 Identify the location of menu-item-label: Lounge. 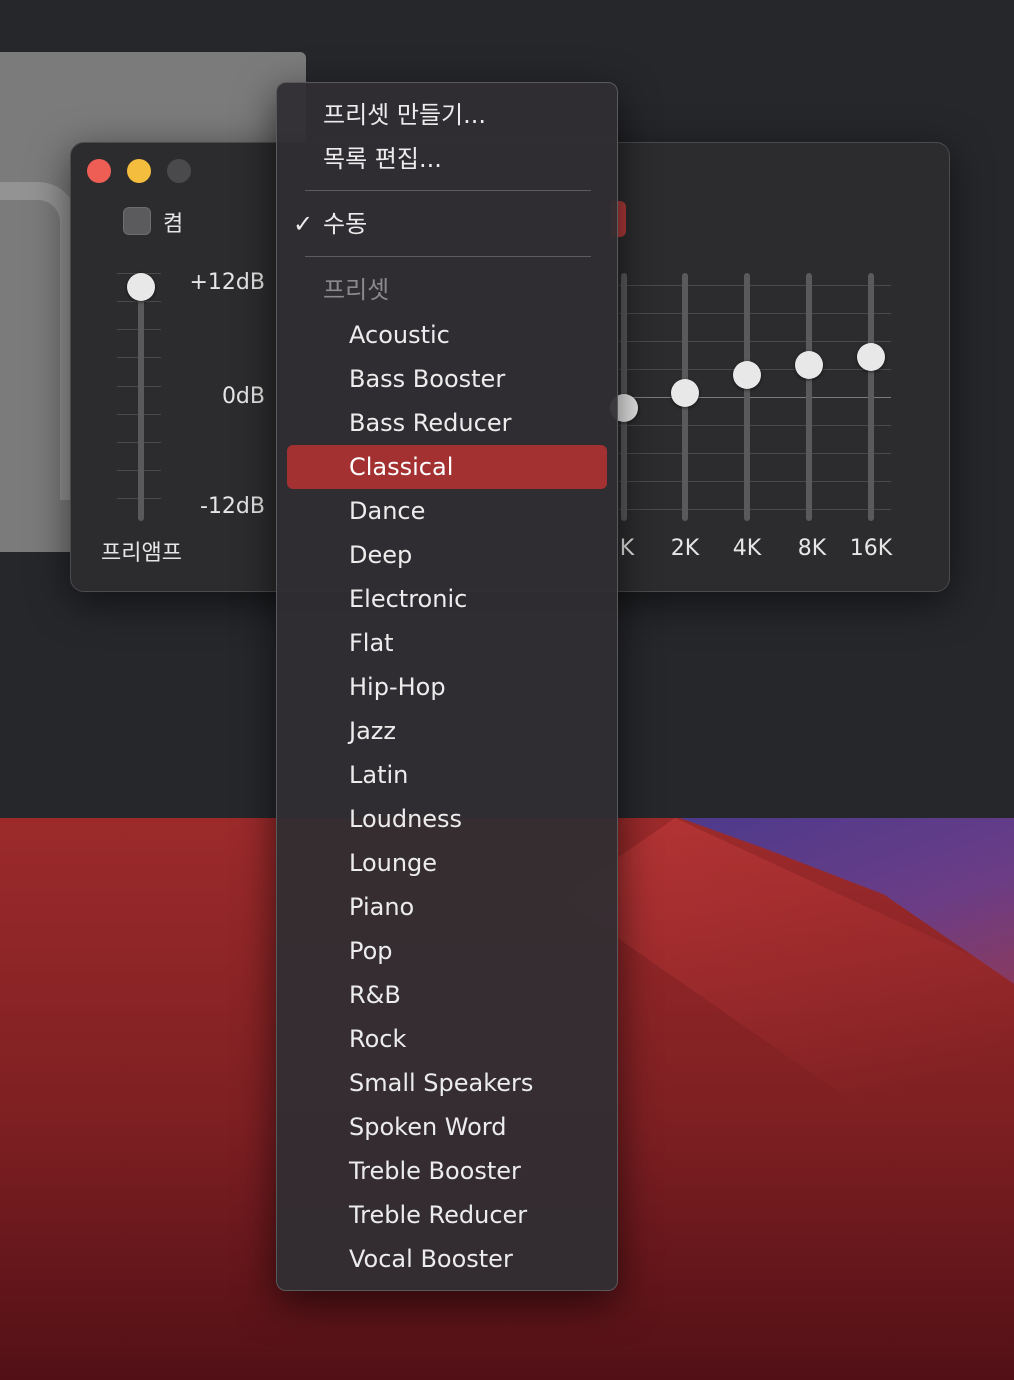
(393, 863).